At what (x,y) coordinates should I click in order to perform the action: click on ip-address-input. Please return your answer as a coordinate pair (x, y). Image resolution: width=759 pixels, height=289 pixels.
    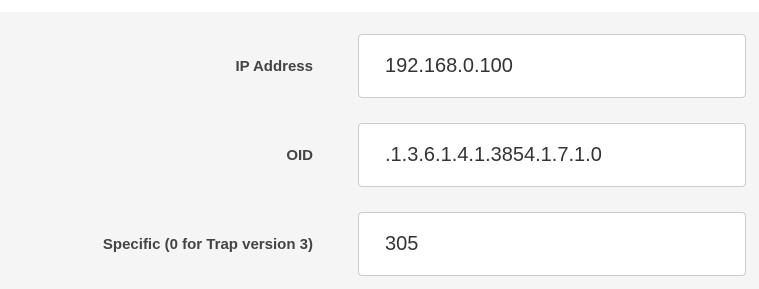
    Looking at the image, I should click on (552, 66).